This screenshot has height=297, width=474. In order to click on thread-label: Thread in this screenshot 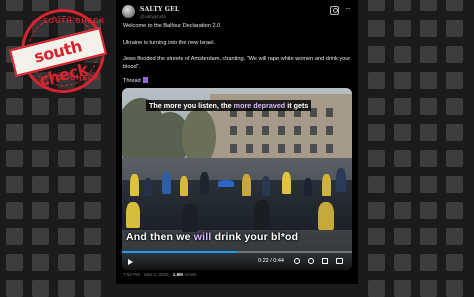, I will do `click(132, 81)`.